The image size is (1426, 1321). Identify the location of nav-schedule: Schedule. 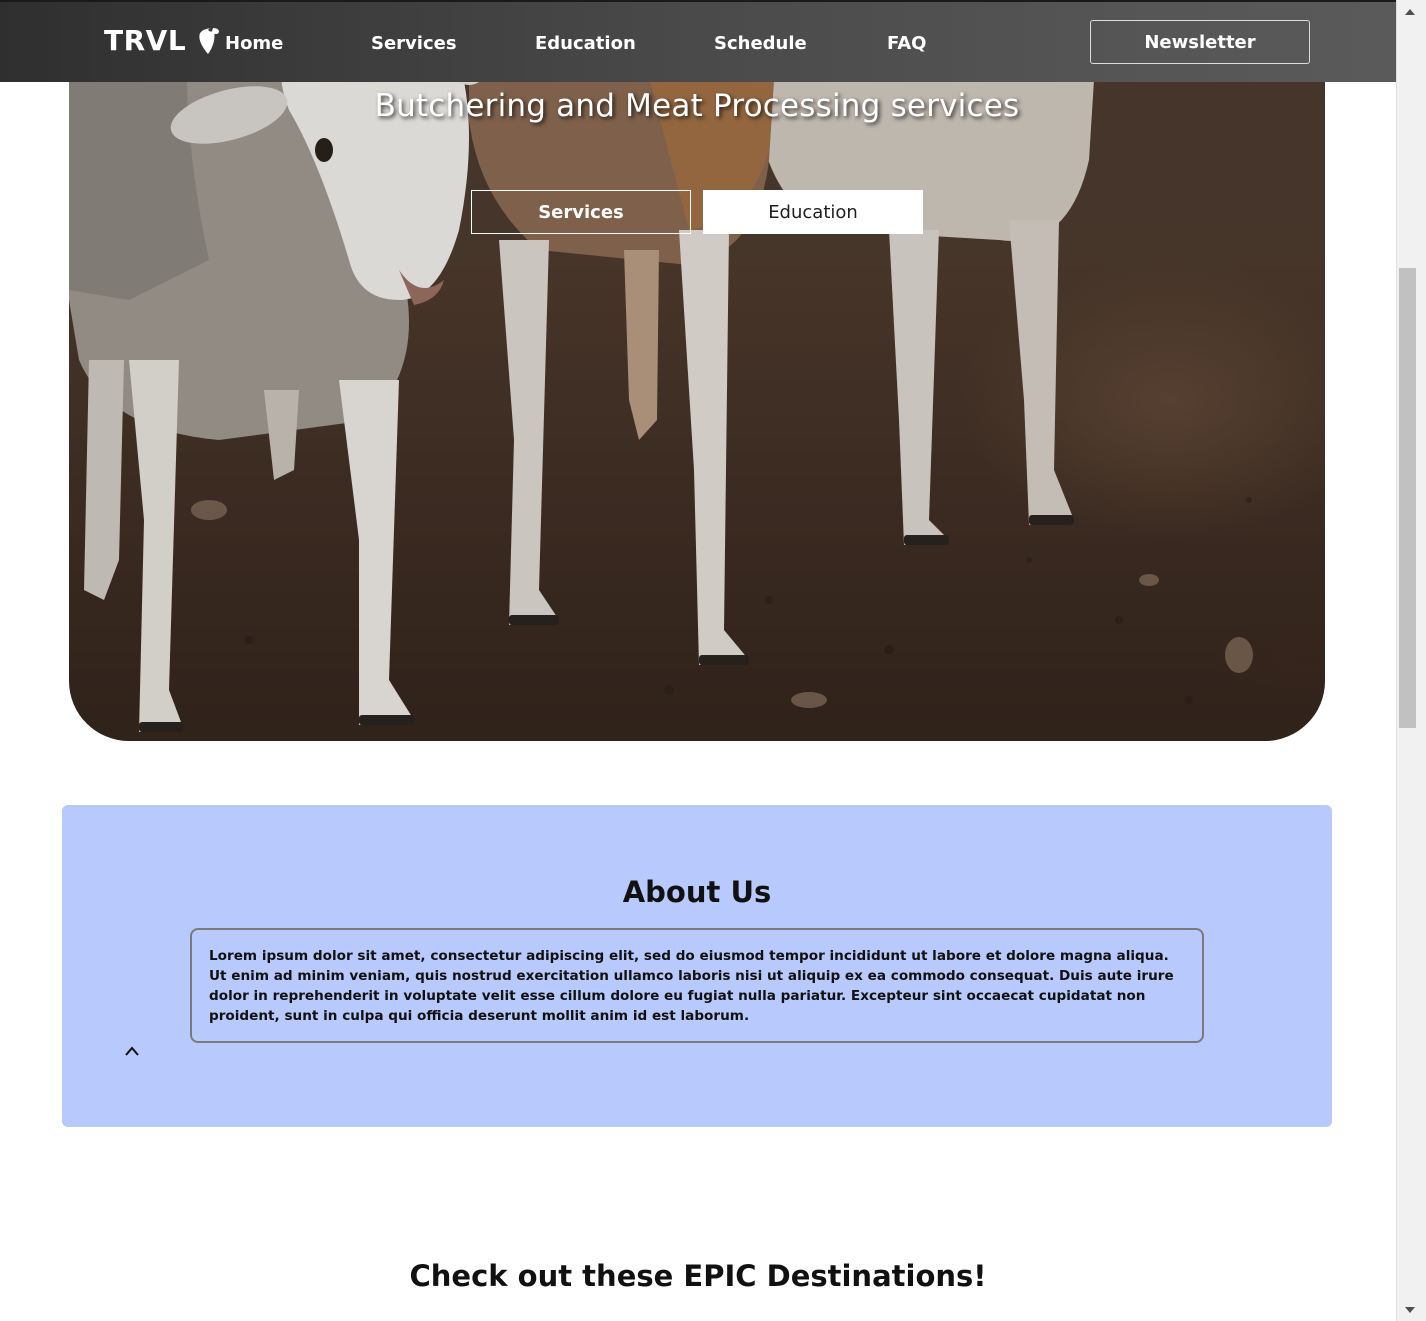
(760, 43).